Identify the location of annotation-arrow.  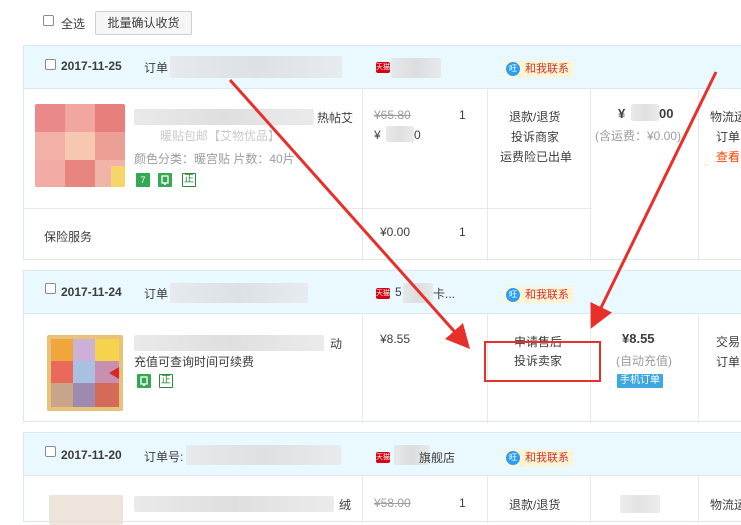
(654, 200).